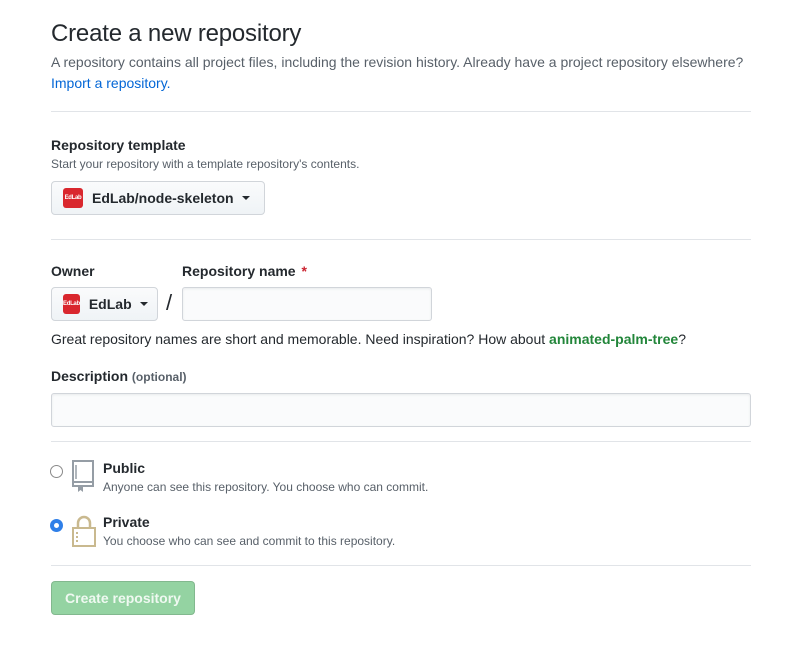 The height and width of the screenshot is (645, 790). What do you see at coordinates (307, 304) in the screenshot?
I see `repository-name-input` at bounding box center [307, 304].